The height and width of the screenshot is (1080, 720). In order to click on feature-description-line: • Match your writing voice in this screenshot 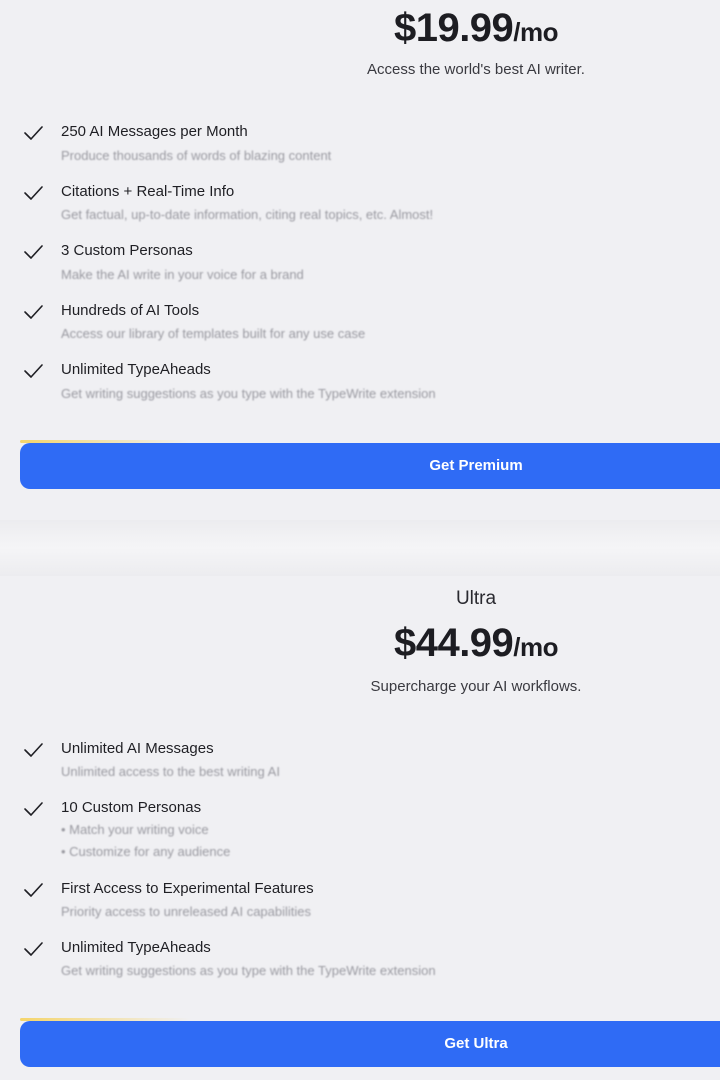, I will do `click(135, 829)`.